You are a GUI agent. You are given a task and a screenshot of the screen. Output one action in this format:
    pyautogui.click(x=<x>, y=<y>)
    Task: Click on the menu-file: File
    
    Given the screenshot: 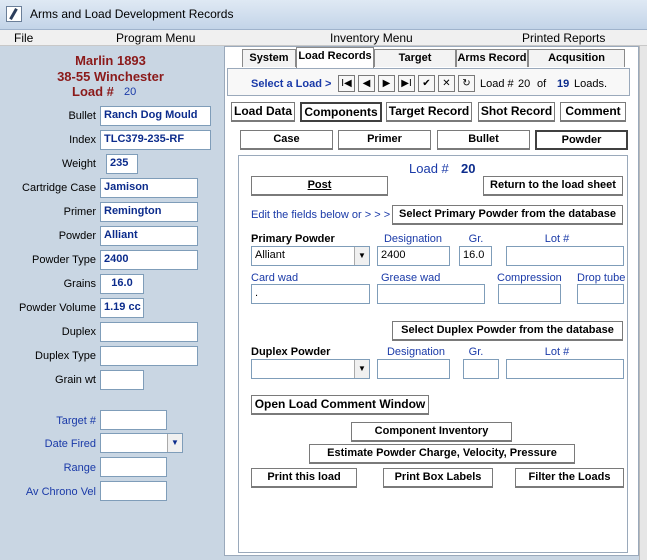 What is the action you would take?
    pyautogui.click(x=23, y=38)
    